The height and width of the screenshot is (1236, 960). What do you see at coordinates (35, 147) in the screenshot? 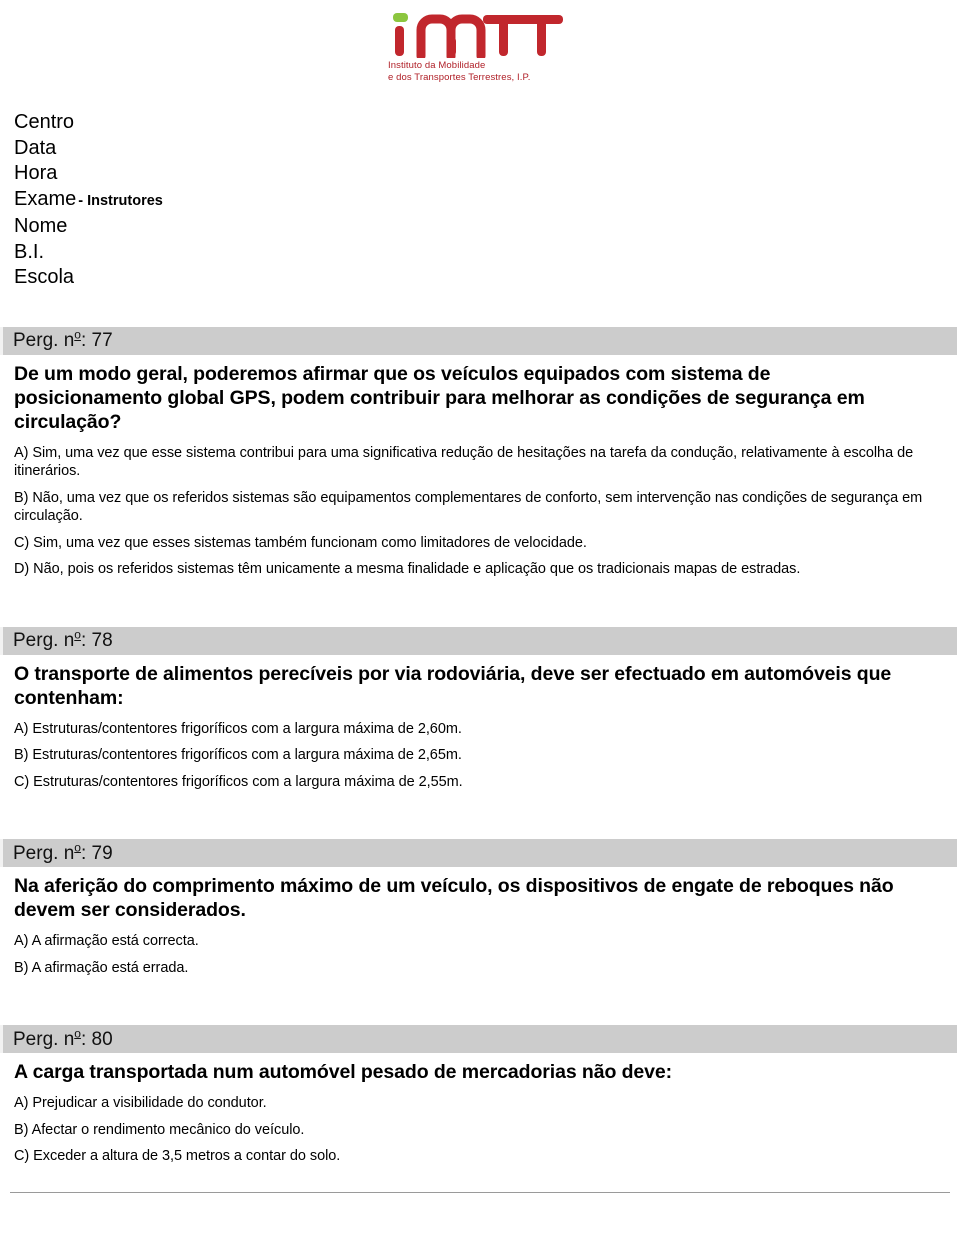
I see `header-field-label: Data` at bounding box center [35, 147].